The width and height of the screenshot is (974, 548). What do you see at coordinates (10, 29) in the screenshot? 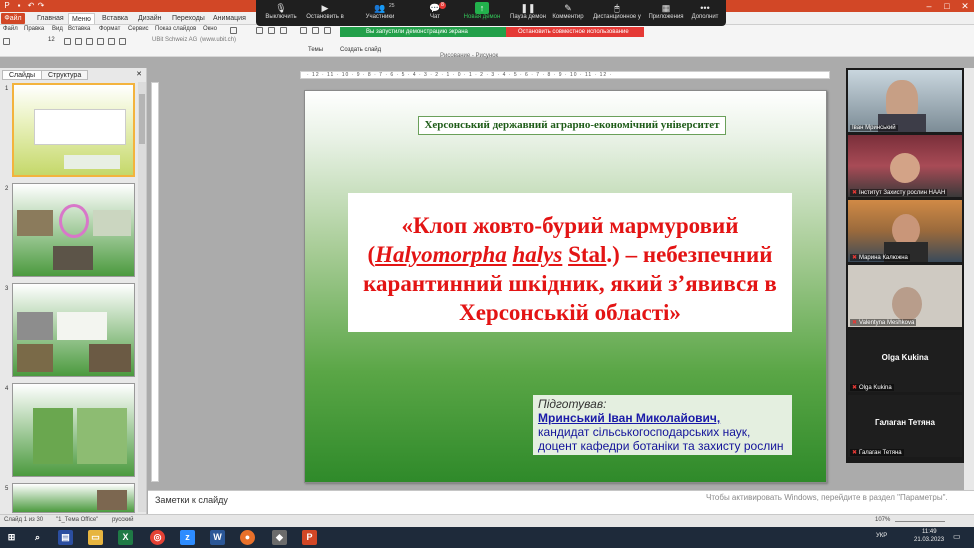
I see `menu-file: Файл` at bounding box center [10, 29].